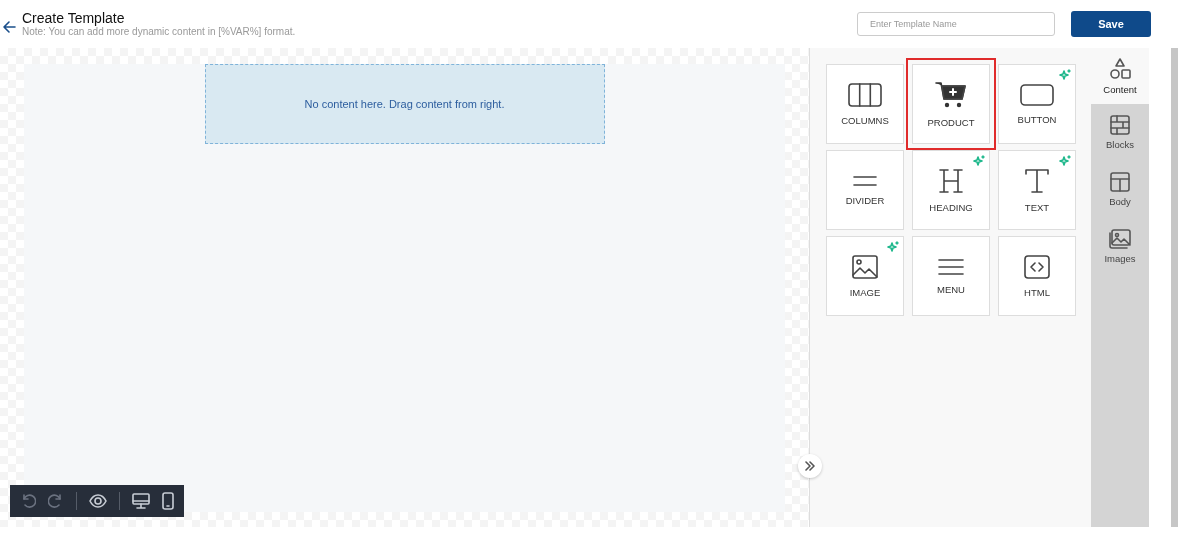  I want to click on sidebar-tab: Body, so click(1120, 189).